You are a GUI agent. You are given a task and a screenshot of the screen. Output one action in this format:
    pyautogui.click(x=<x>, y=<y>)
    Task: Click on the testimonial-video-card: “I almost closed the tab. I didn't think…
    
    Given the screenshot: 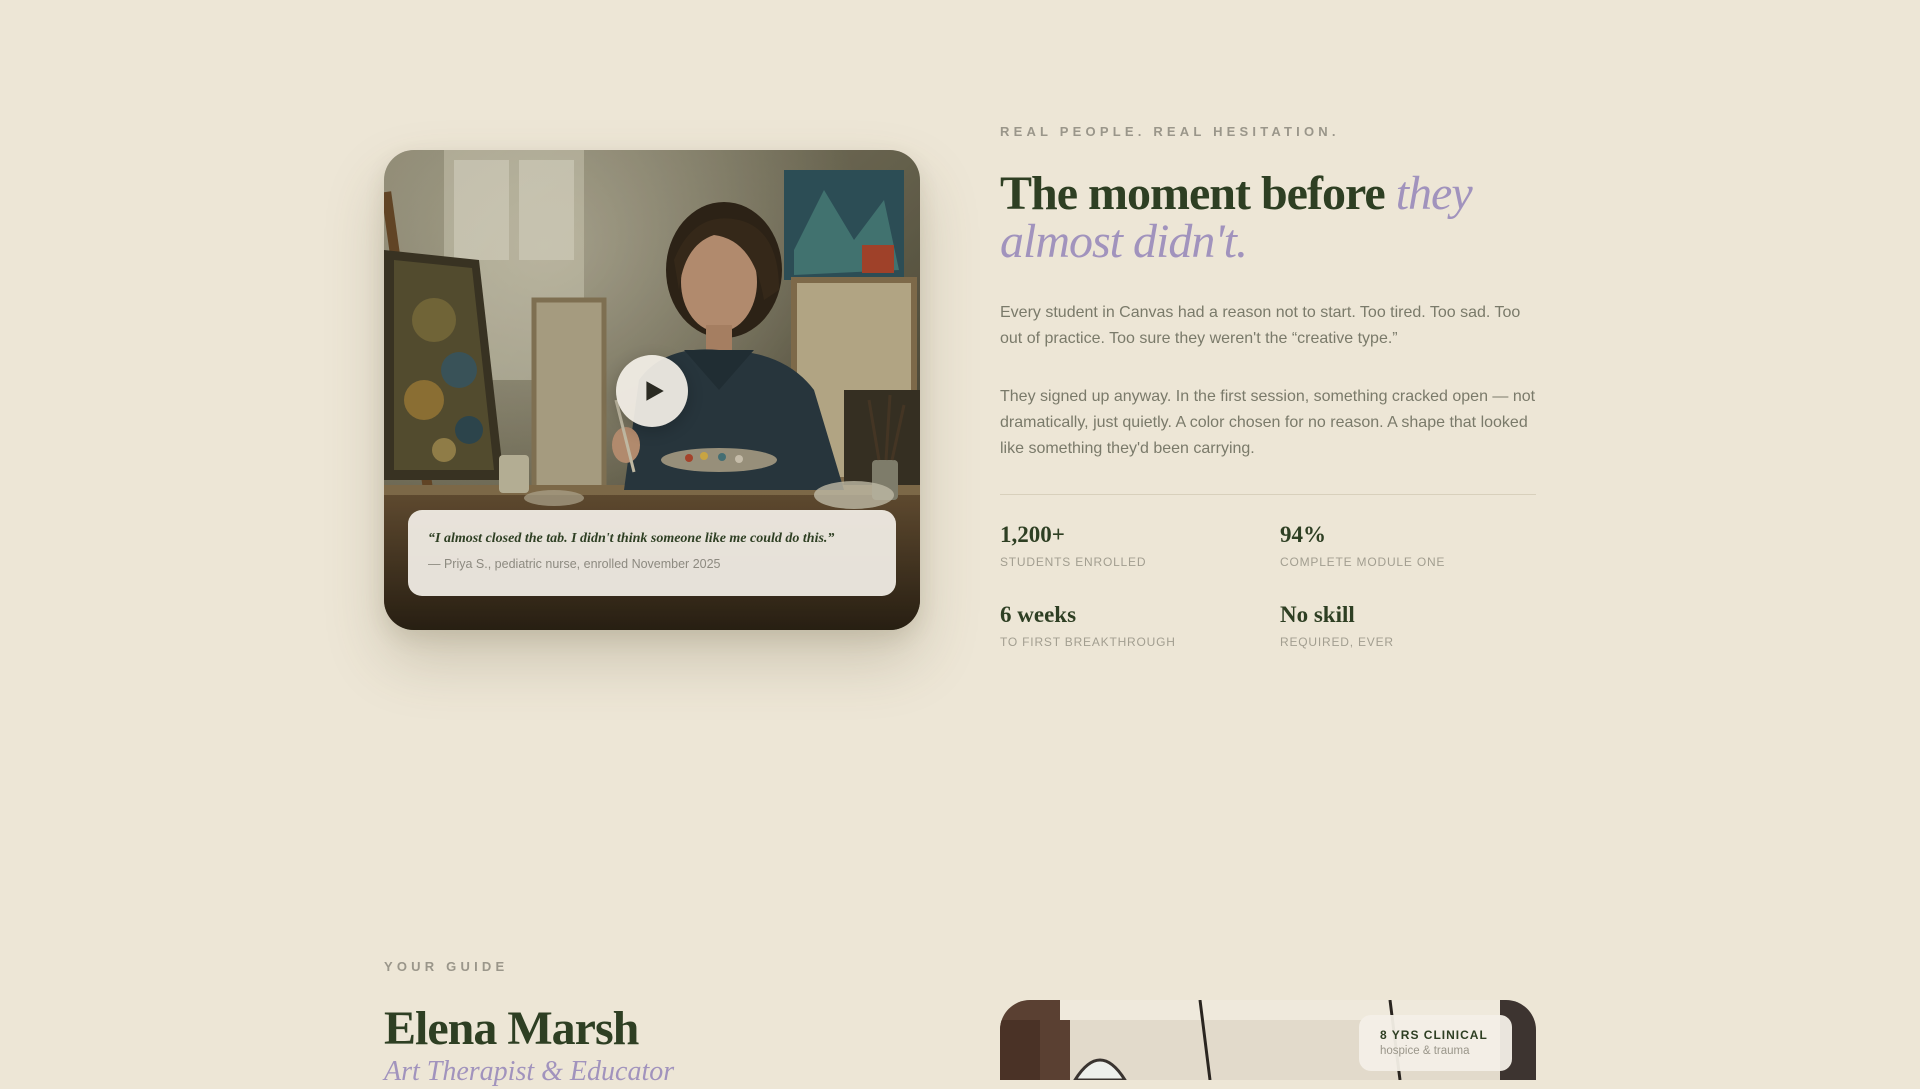 What is the action you would take?
    pyautogui.click(x=652, y=390)
    